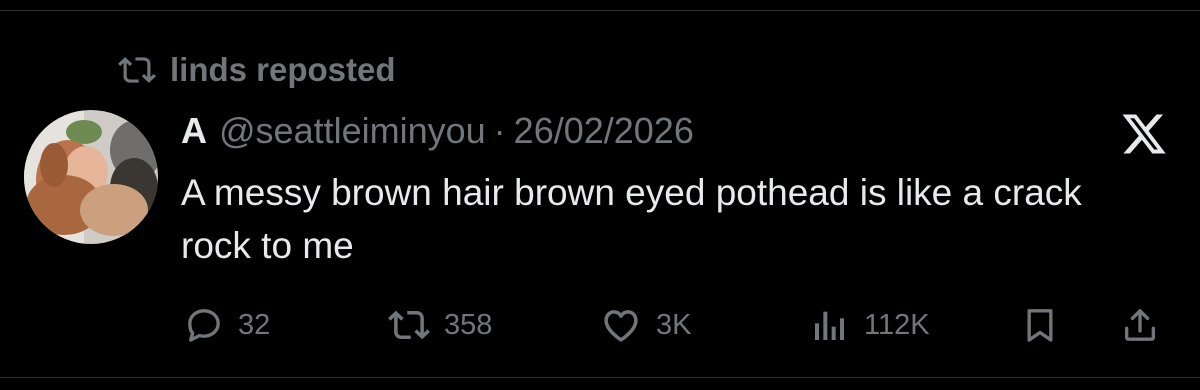 This screenshot has width=1200, height=390. I want to click on repost-action-icon, so click(409, 325).